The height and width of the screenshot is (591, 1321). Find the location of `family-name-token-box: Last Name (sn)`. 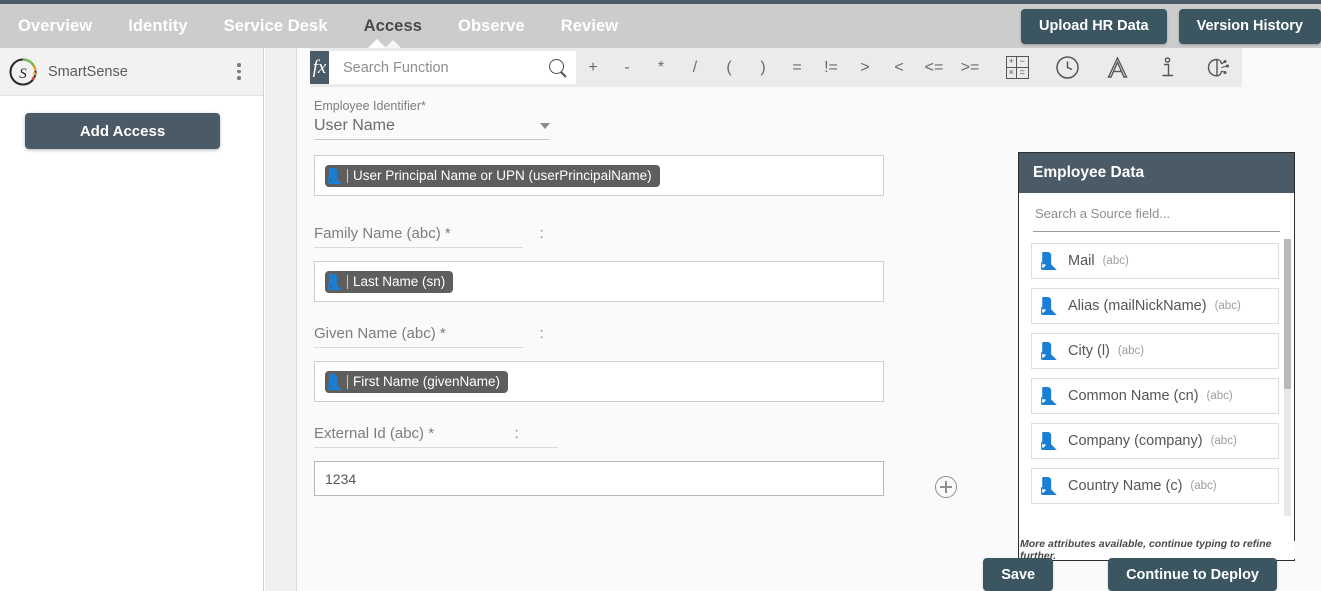

family-name-token-box: Last Name (sn) is located at coordinates (599, 281).